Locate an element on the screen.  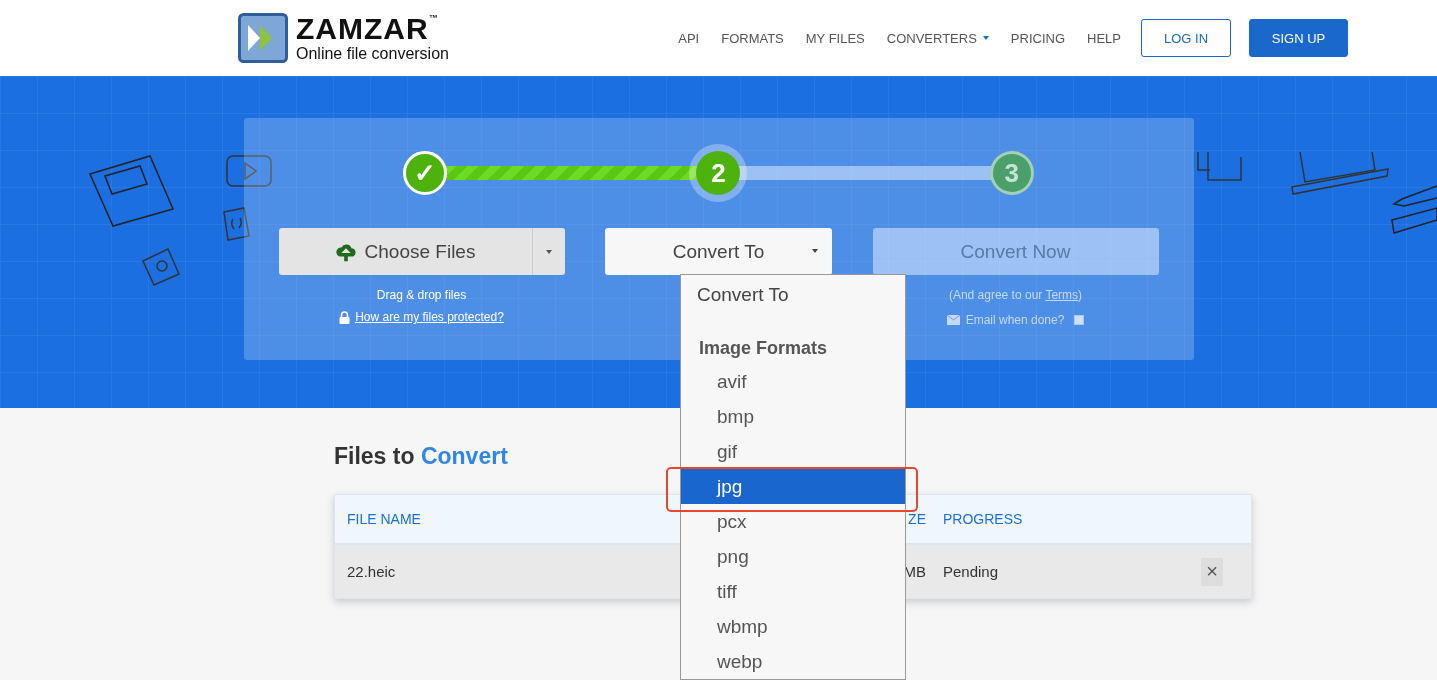
step-indicator: ✓ is located at coordinates (425, 173).